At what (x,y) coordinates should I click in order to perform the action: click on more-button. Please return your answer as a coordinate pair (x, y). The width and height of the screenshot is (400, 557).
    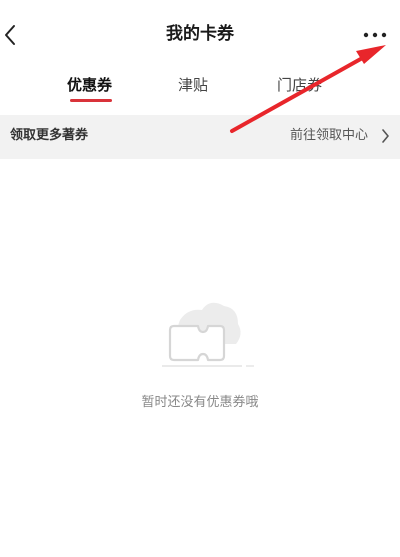
    Looking at the image, I should click on (378, 35).